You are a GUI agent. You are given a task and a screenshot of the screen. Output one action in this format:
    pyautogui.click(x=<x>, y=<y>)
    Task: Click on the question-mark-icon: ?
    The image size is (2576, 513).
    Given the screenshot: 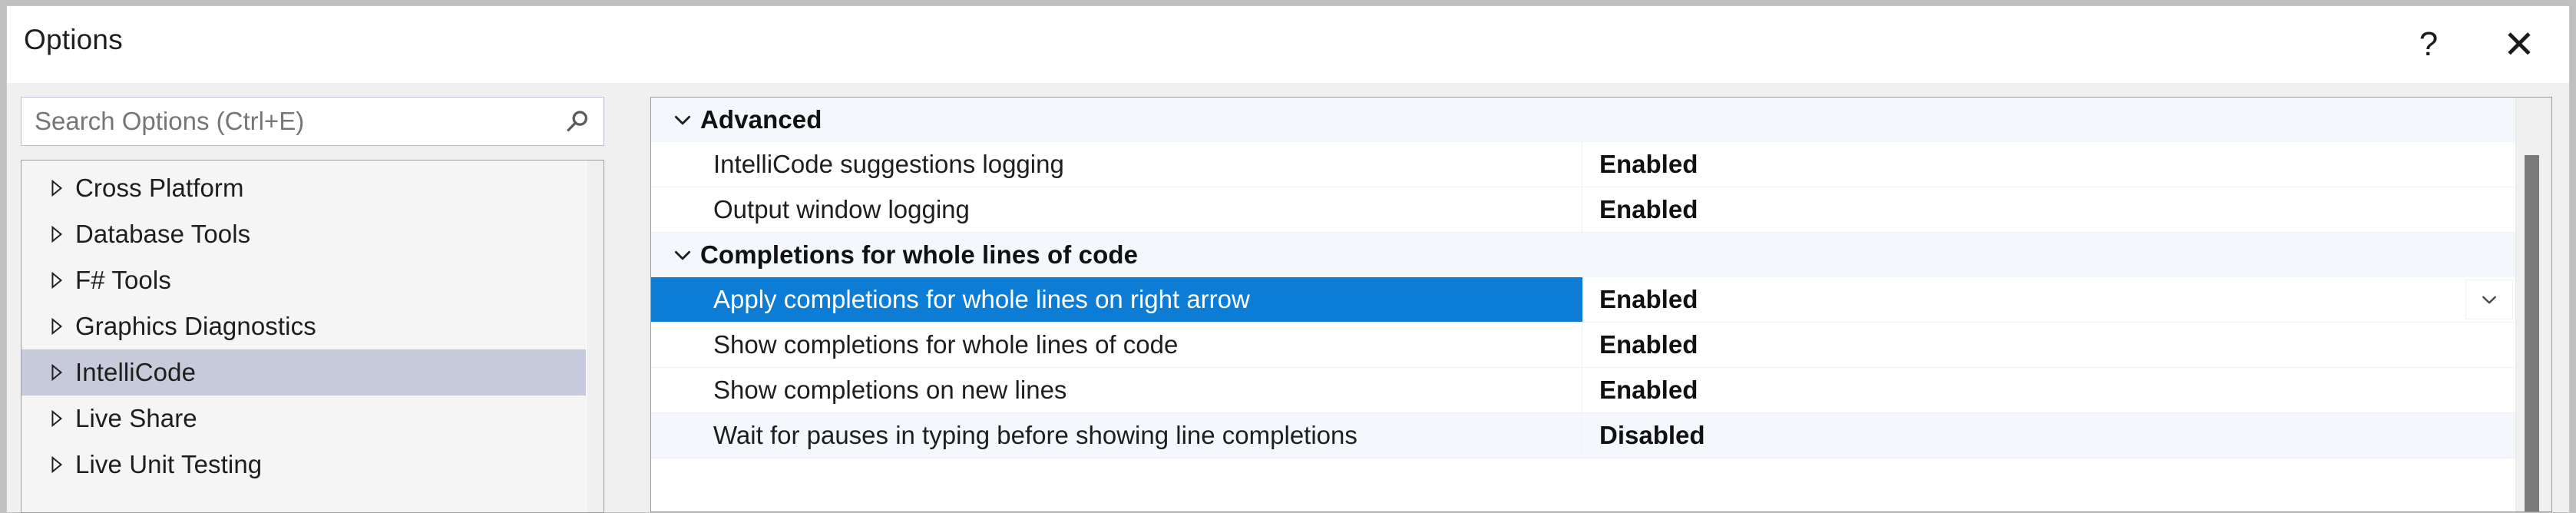 What is the action you would take?
    pyautogui.click(x=2429, y=44)
    